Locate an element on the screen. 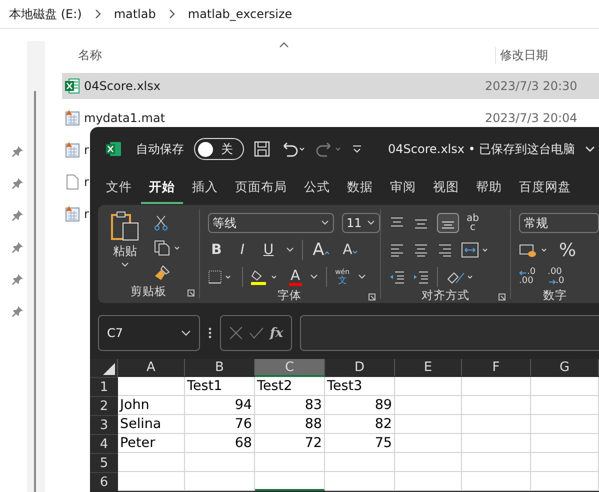  align-center-icon is located at coordinates (420, 250).